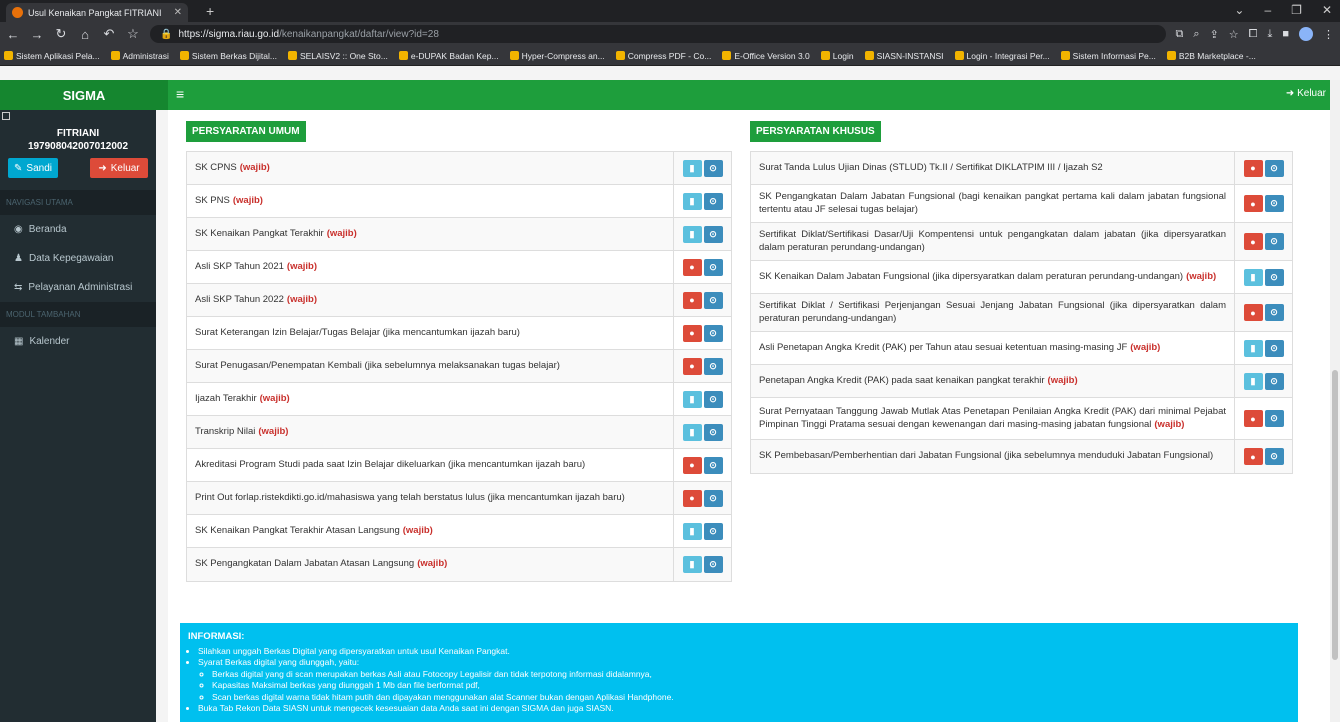 Image resolution: width=1340 pixels, height=722 pixels. I want to click on row-actions: ● ⊙, so click(702, 267).